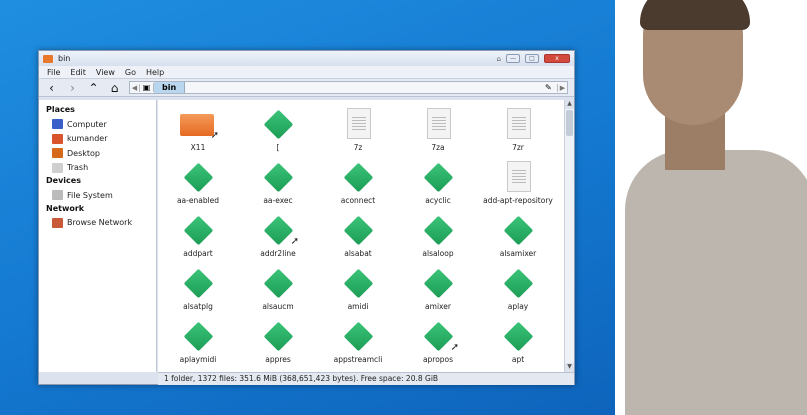 This screenshot has width=807, height=415. I want to click on sidebar-item-file-system: File System, so click(97, 195).